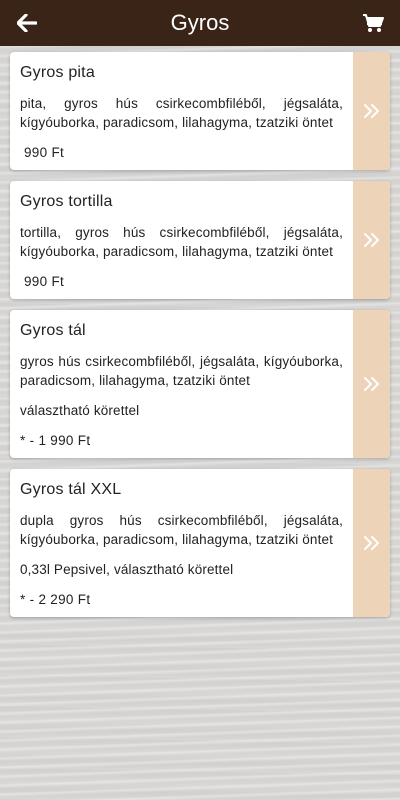 The height and width of the screenshot is (800, 400). I want to click on back-button, so click(27, 23).